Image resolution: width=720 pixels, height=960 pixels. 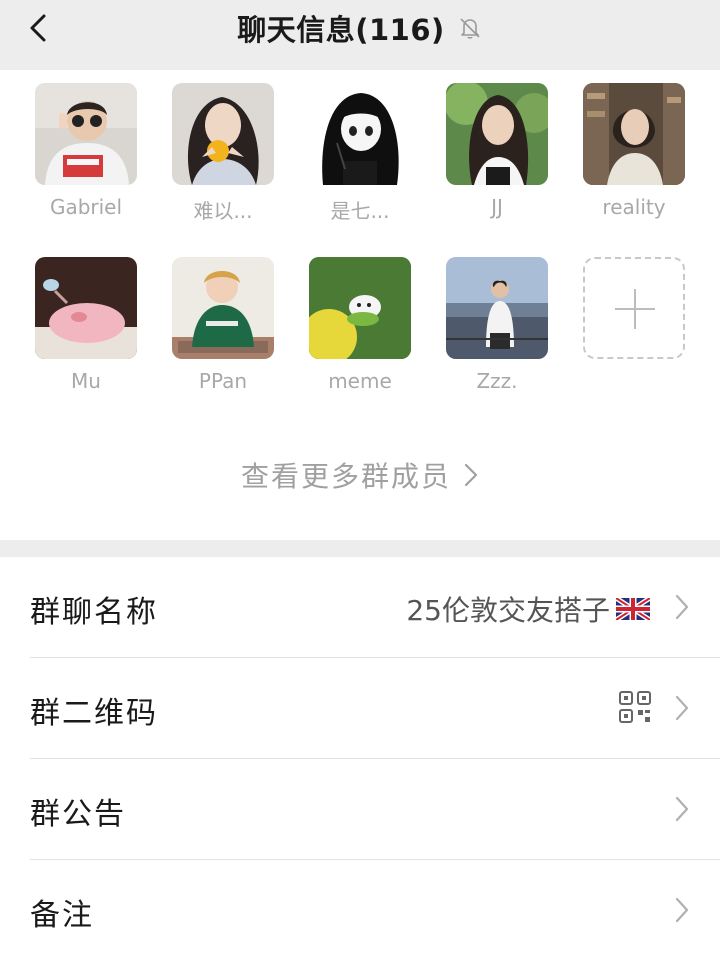 I want to click on member-item: reality, so click(x=634, y=151).